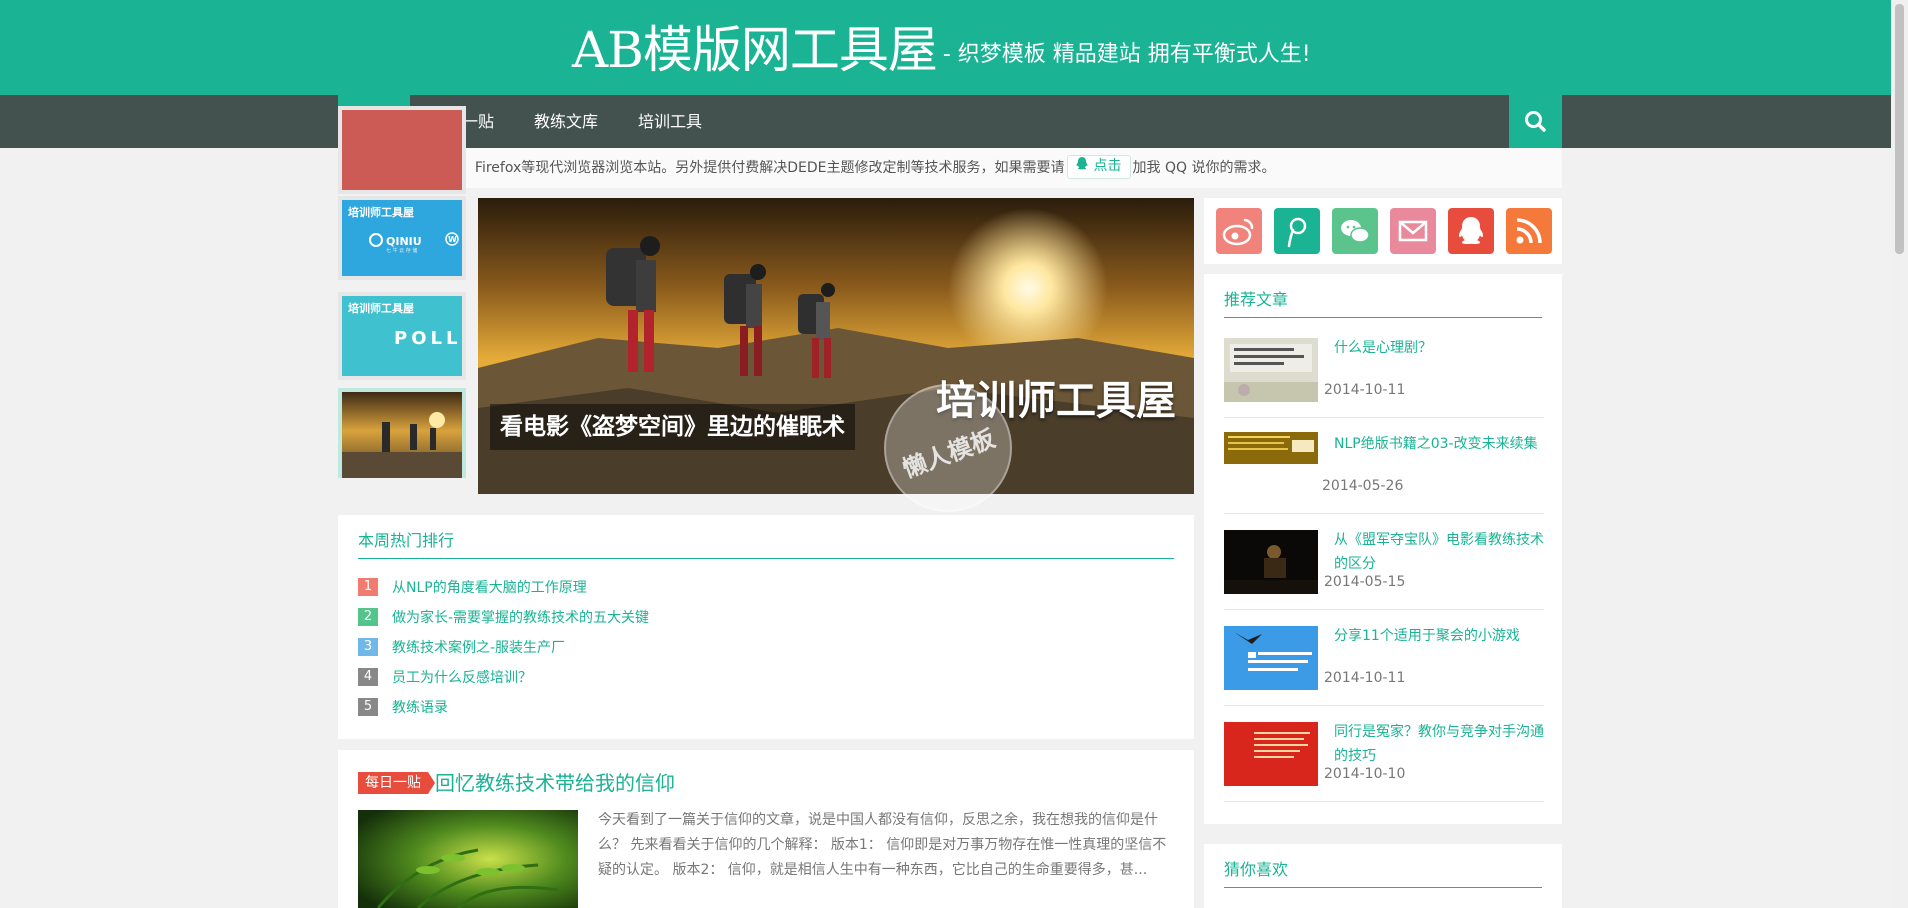 The height and width of the screenshot is (908, 1908). I want to click on site-header: AB模版网工具屋 - 织梦模板 精品建站 拥有平衡式人生!, so click(954, 47).